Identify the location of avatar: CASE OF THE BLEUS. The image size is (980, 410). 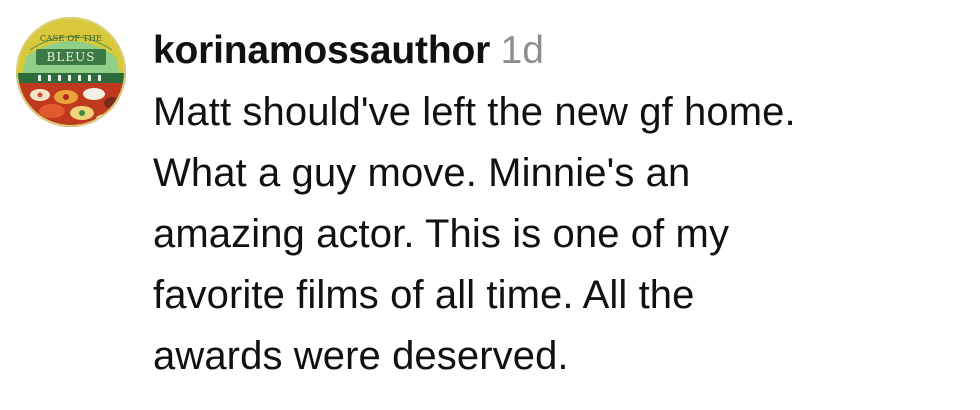
(71, 72).